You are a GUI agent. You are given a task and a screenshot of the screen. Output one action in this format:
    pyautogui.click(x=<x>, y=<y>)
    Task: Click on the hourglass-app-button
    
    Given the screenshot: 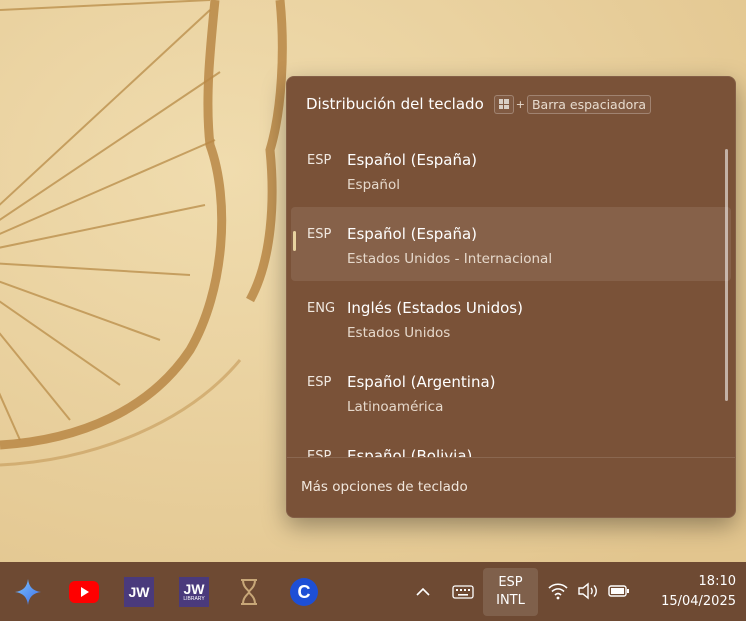 What is the action you would take?
    pyautogui.click(x=249, y=592)
    